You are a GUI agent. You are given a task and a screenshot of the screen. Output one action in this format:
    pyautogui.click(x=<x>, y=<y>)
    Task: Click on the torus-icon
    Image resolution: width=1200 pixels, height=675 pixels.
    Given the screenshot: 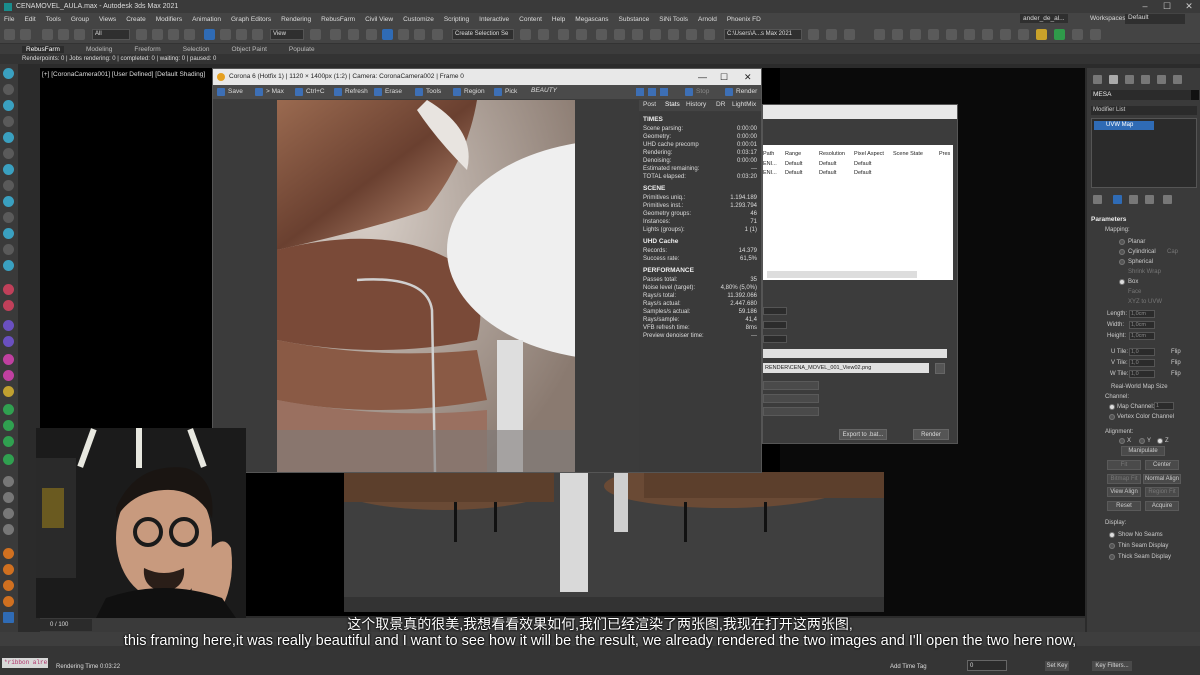 What is the action you would take?
    pyautogui.click(x=8, y=249)
    